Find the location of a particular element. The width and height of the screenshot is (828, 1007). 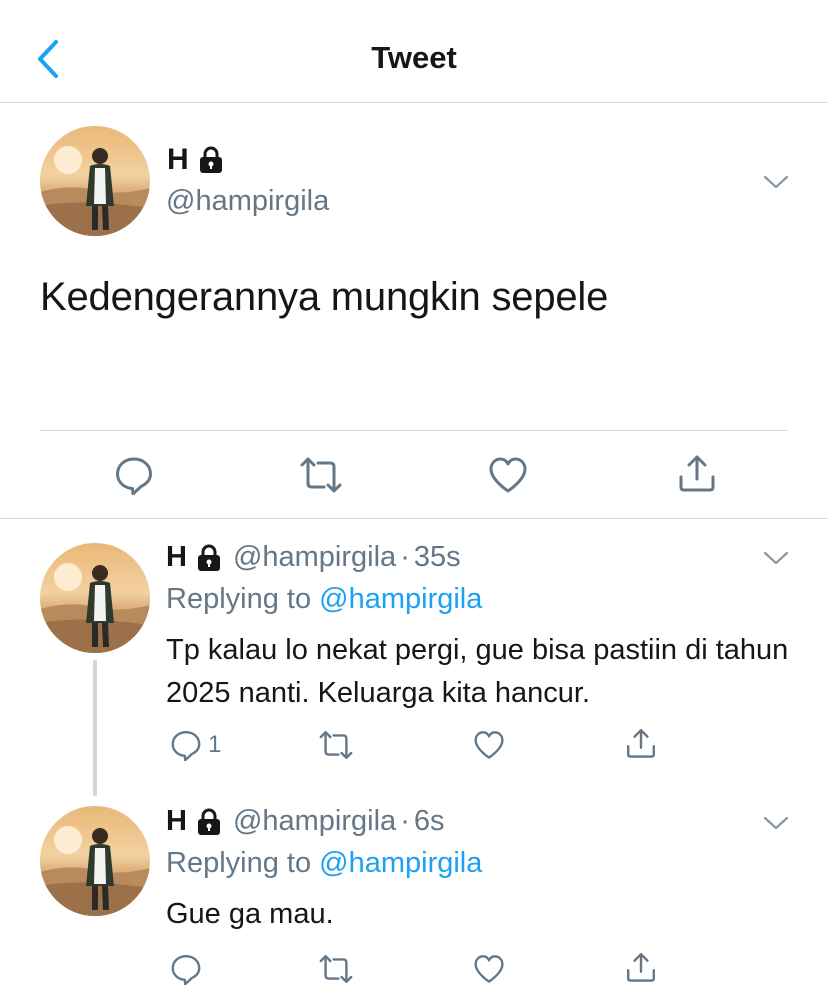

reply-count: 1 is located at coordinates (215, 744).